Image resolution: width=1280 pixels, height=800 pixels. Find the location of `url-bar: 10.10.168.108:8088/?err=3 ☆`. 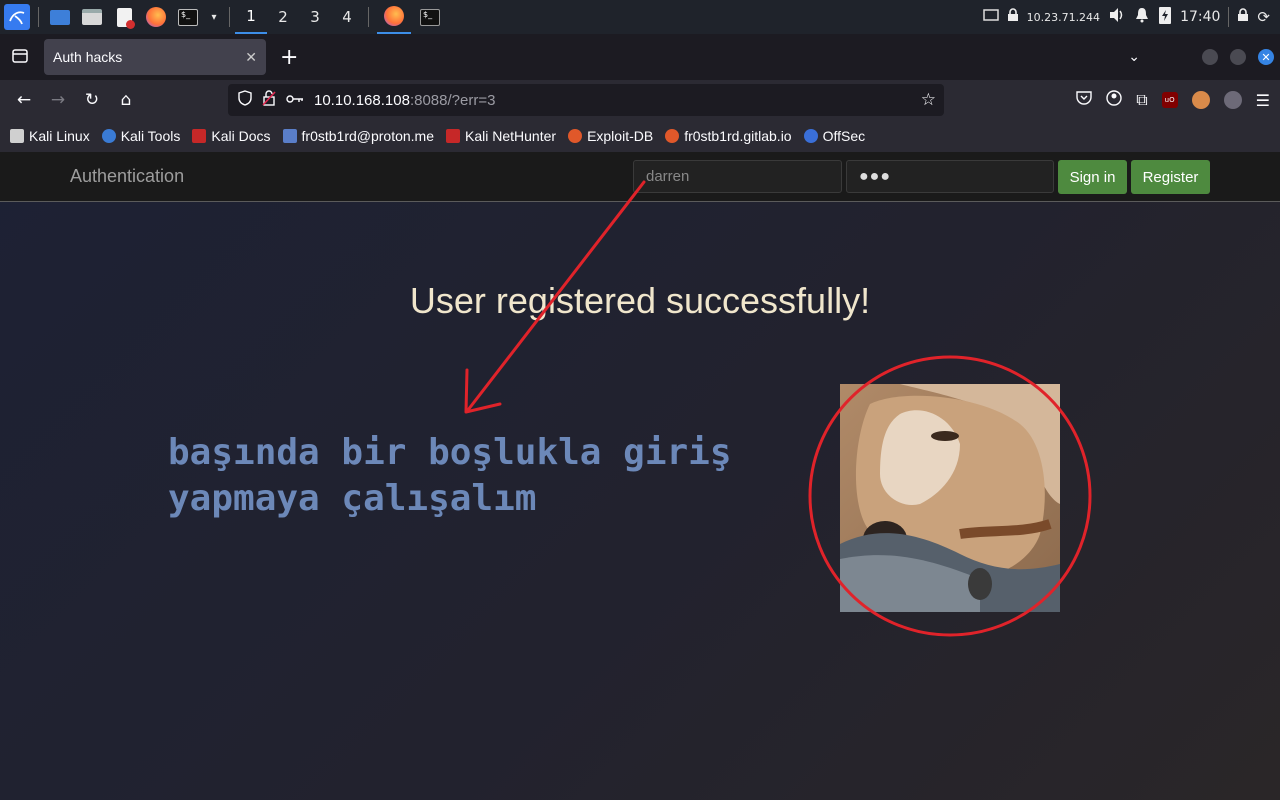

url-bar: 10.10.168.108:8088/?err=3 ☆ is located at coordinates (586, 100).